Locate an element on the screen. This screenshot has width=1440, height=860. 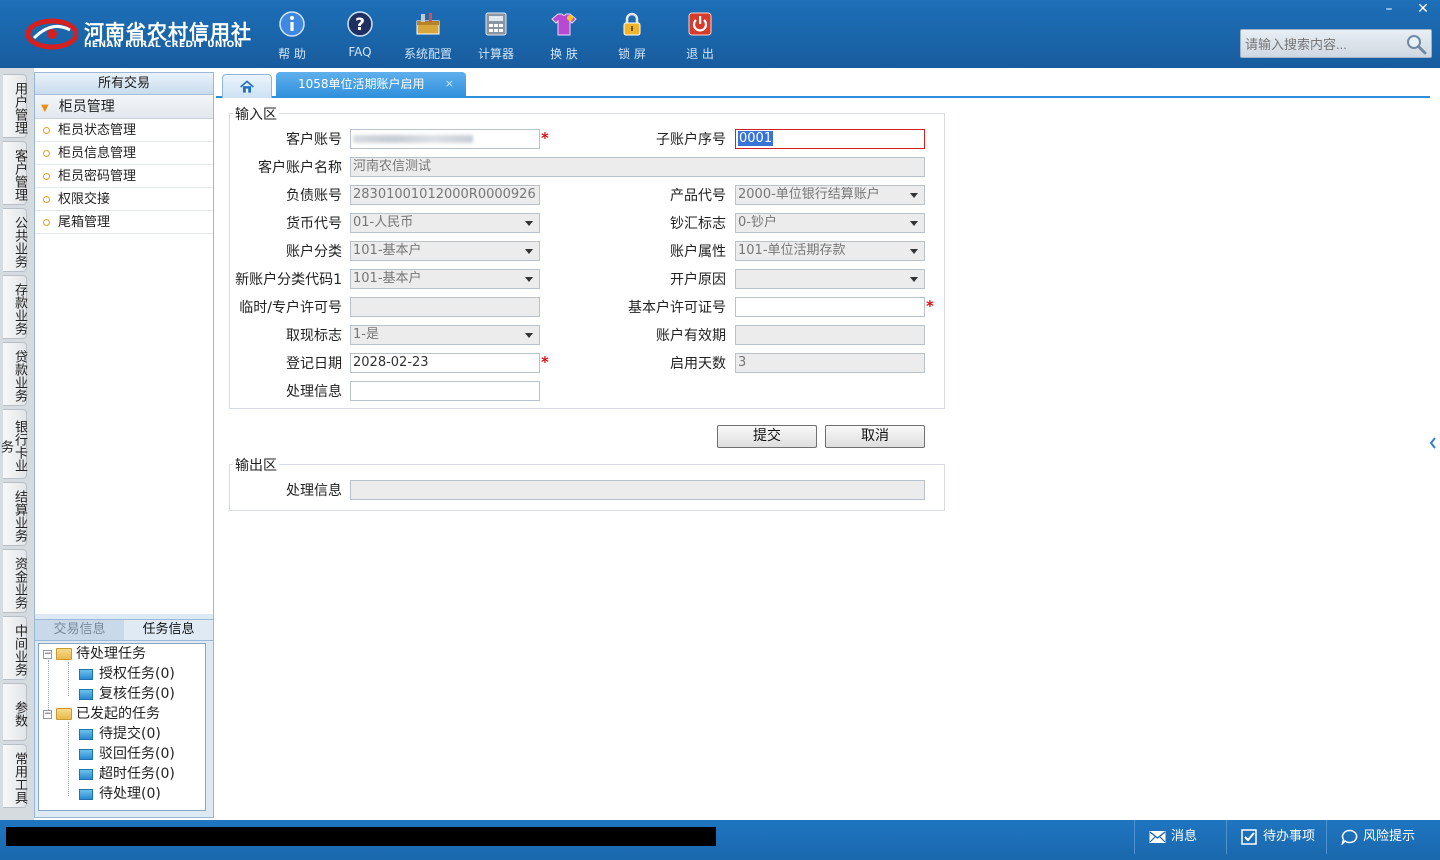
currency-code-select: 01-人民币 is located at coordinates (445, 223).